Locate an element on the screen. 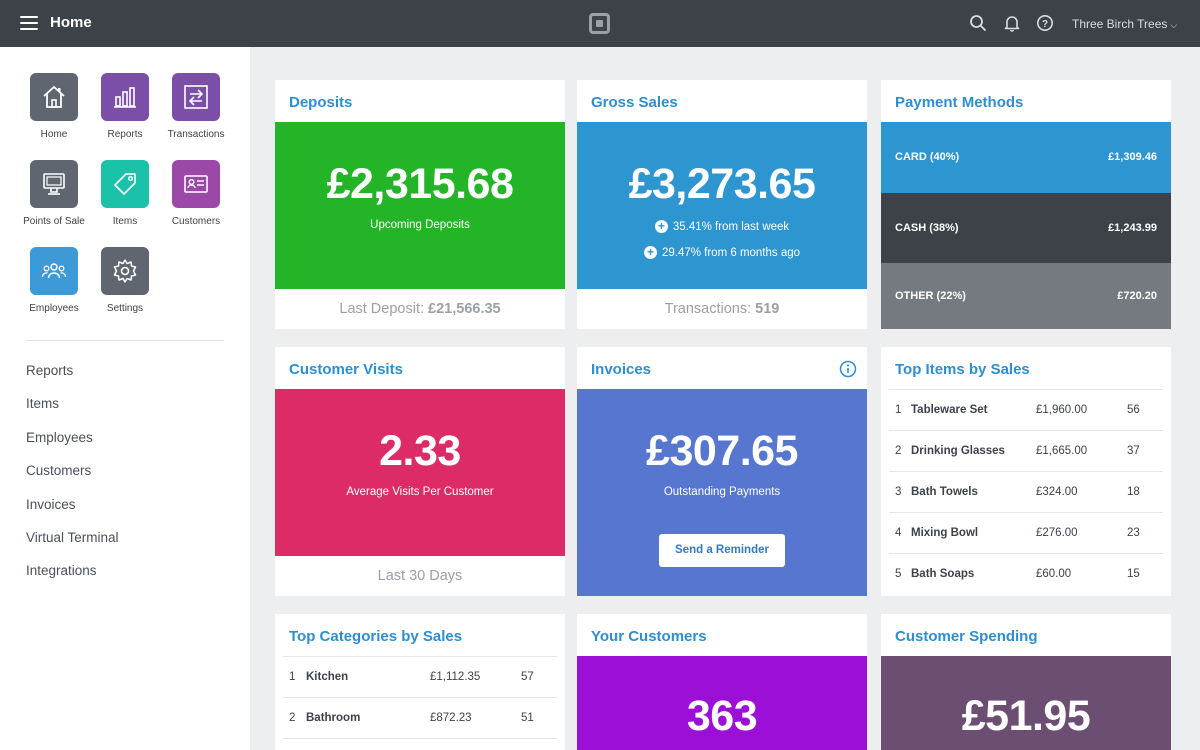  app-transactions: Transactions is located at coordinates (196, 106).